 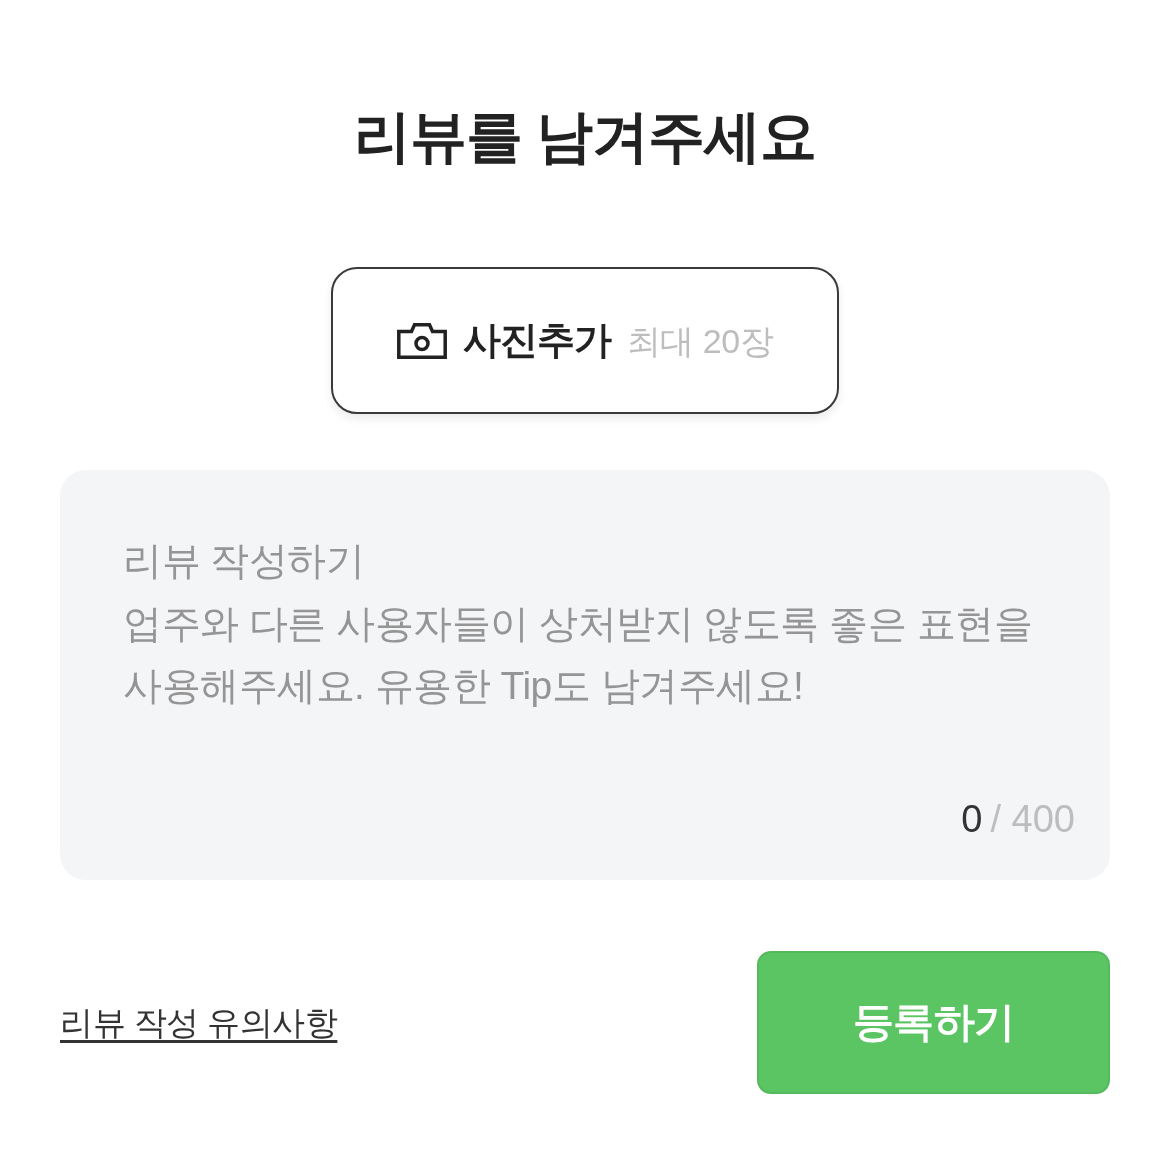 I want to click on character-count: 0, so click(x=972, y=819).